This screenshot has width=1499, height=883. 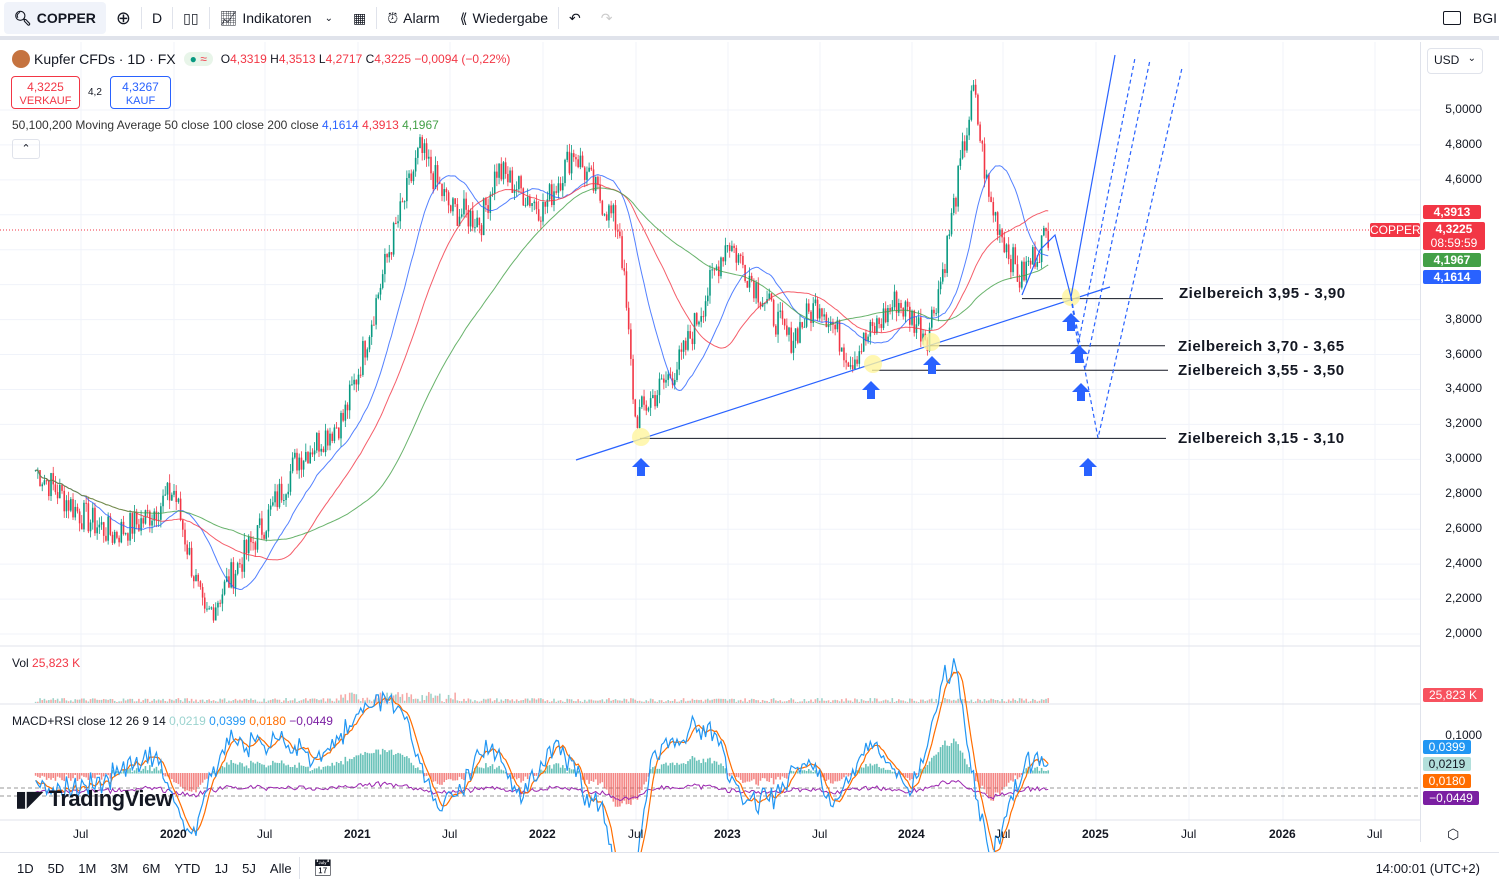 I want to click on settings-icon: ⬡, so click(x=1453, y=834).